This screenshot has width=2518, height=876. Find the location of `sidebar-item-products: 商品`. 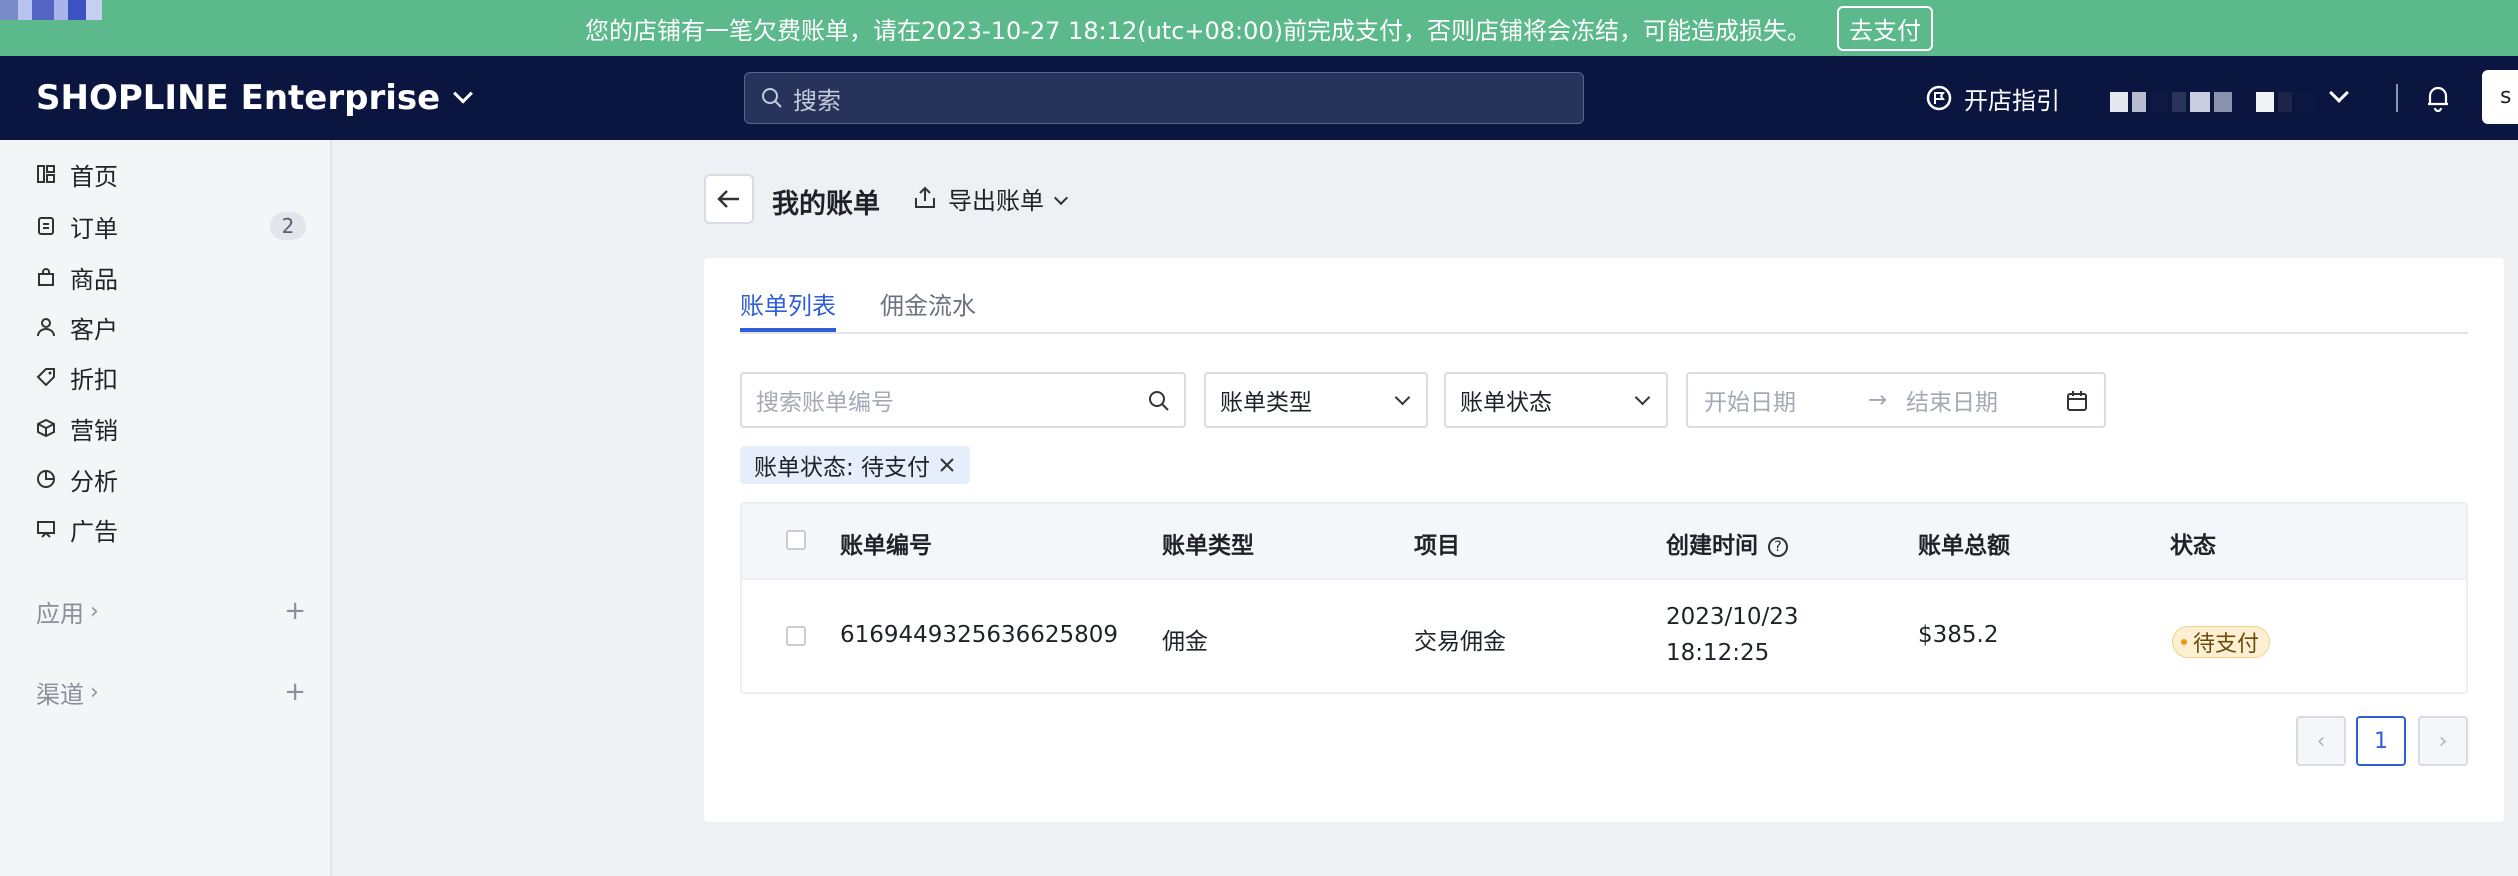

sidebar-item-products: 商品 is located at coordinates (171, 277).